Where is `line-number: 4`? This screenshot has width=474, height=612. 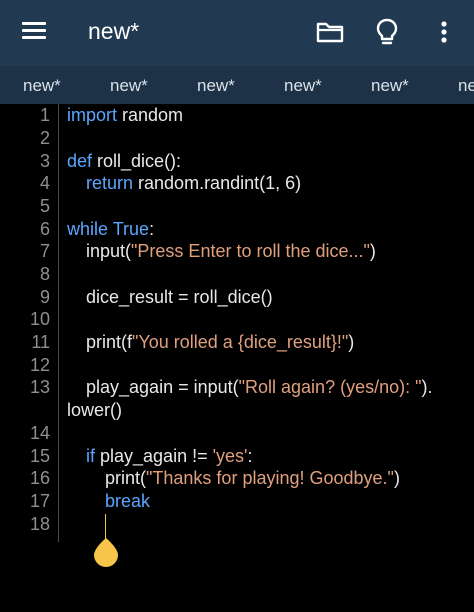
line-number: 4 is located at coordinates (44, 183).